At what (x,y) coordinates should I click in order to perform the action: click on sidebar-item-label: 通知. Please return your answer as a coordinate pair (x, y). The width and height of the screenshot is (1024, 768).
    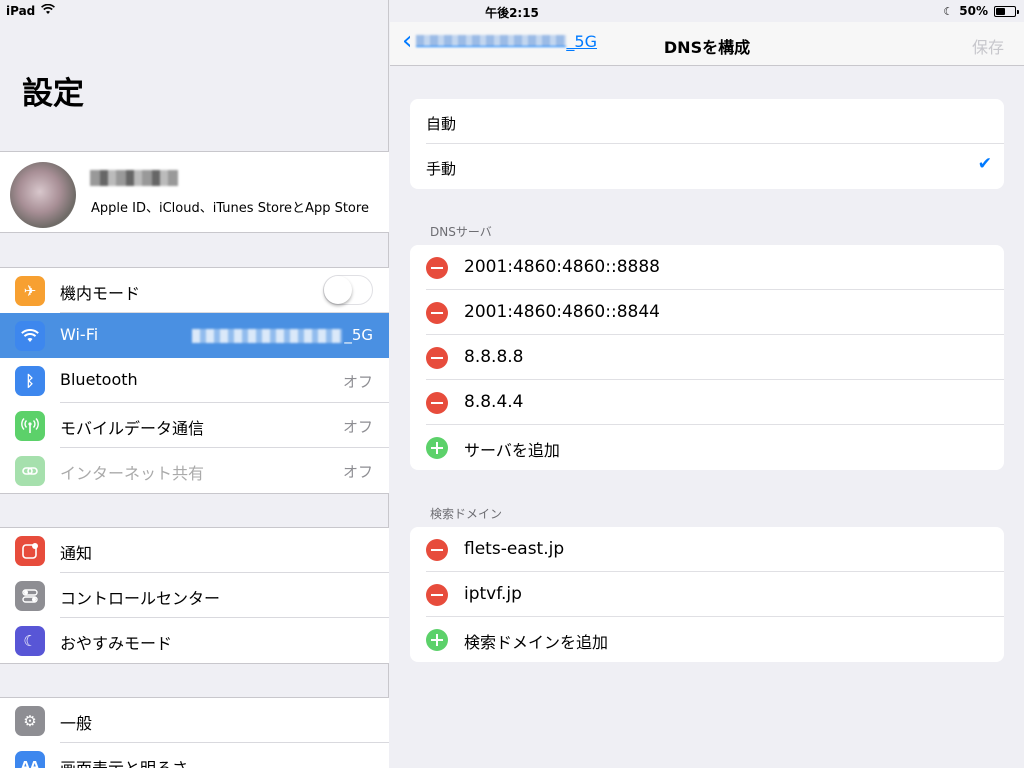
    Looking at the image, I should click on (76, 553).